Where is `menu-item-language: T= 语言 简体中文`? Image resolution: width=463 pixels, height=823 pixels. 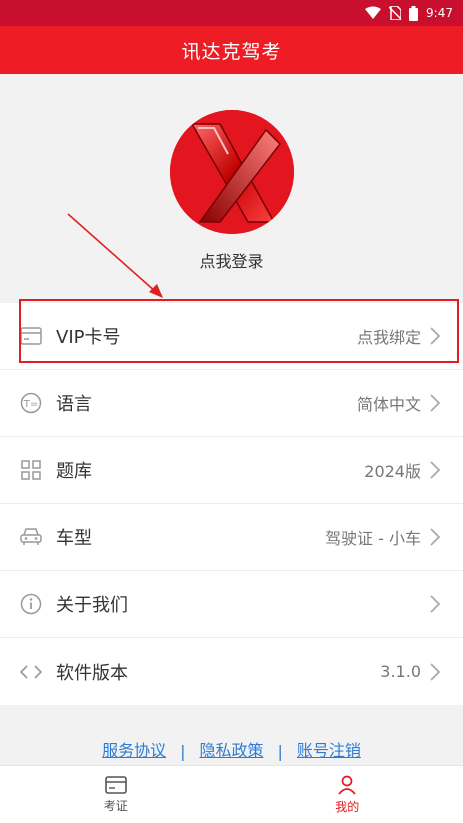
menu-item-language: T= 语言 简体中文 is located at coordinates (231, 403).